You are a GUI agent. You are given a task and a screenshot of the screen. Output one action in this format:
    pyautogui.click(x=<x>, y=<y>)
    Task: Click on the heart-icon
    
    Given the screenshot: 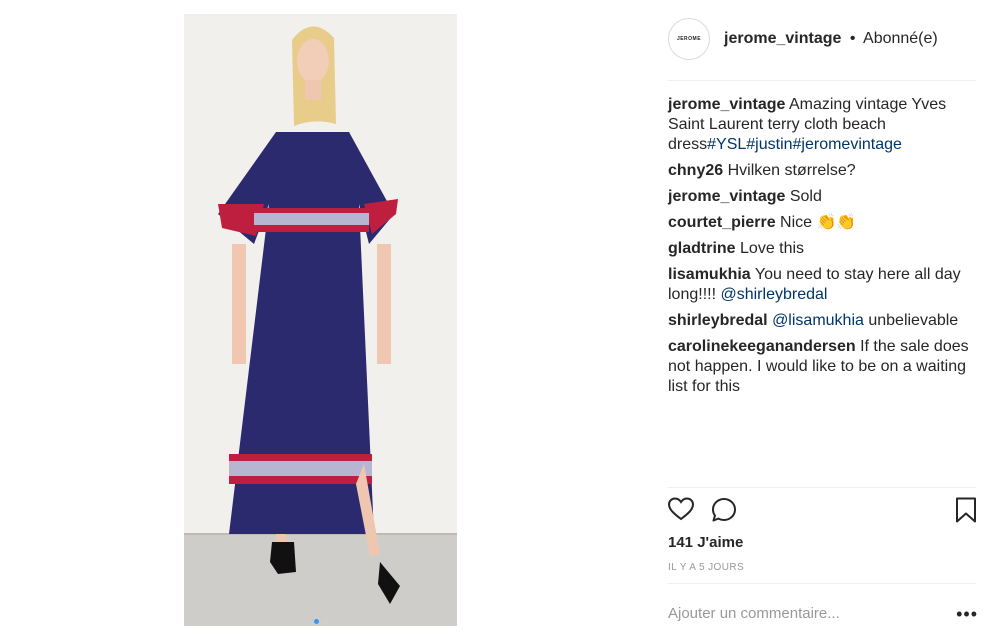 What is the action you would take?
    pyautogui.click(x=681, y=511)
    